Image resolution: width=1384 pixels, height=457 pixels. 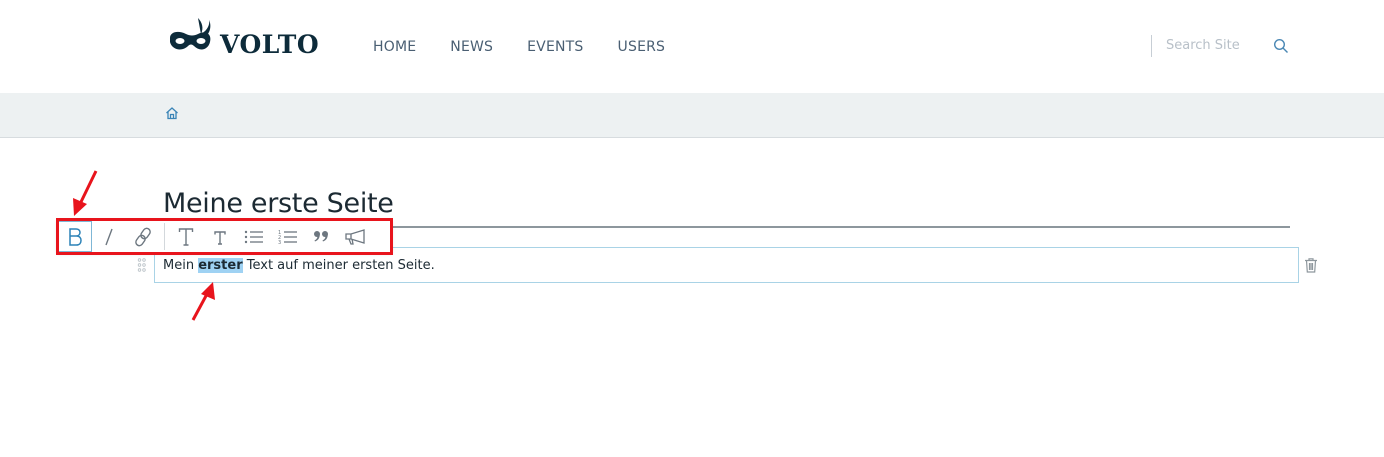 What do you see at coordinates (142, 265) in the screenshot?
I see `drag-handle-icon` at bounding box center [142, 265].